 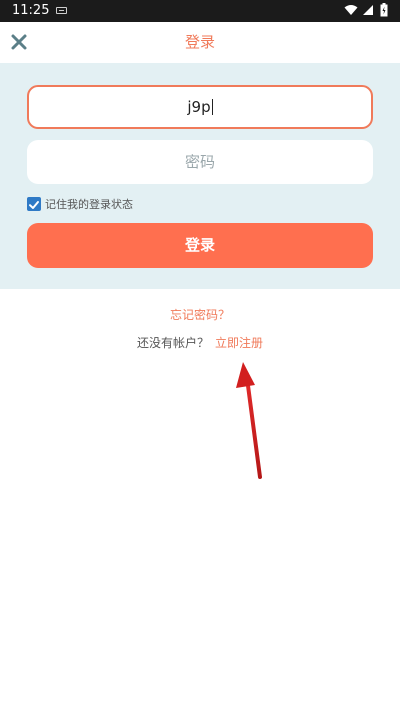 I want to click on no-account-prompt: 还没有帐户？, so click(x=172, y=343).